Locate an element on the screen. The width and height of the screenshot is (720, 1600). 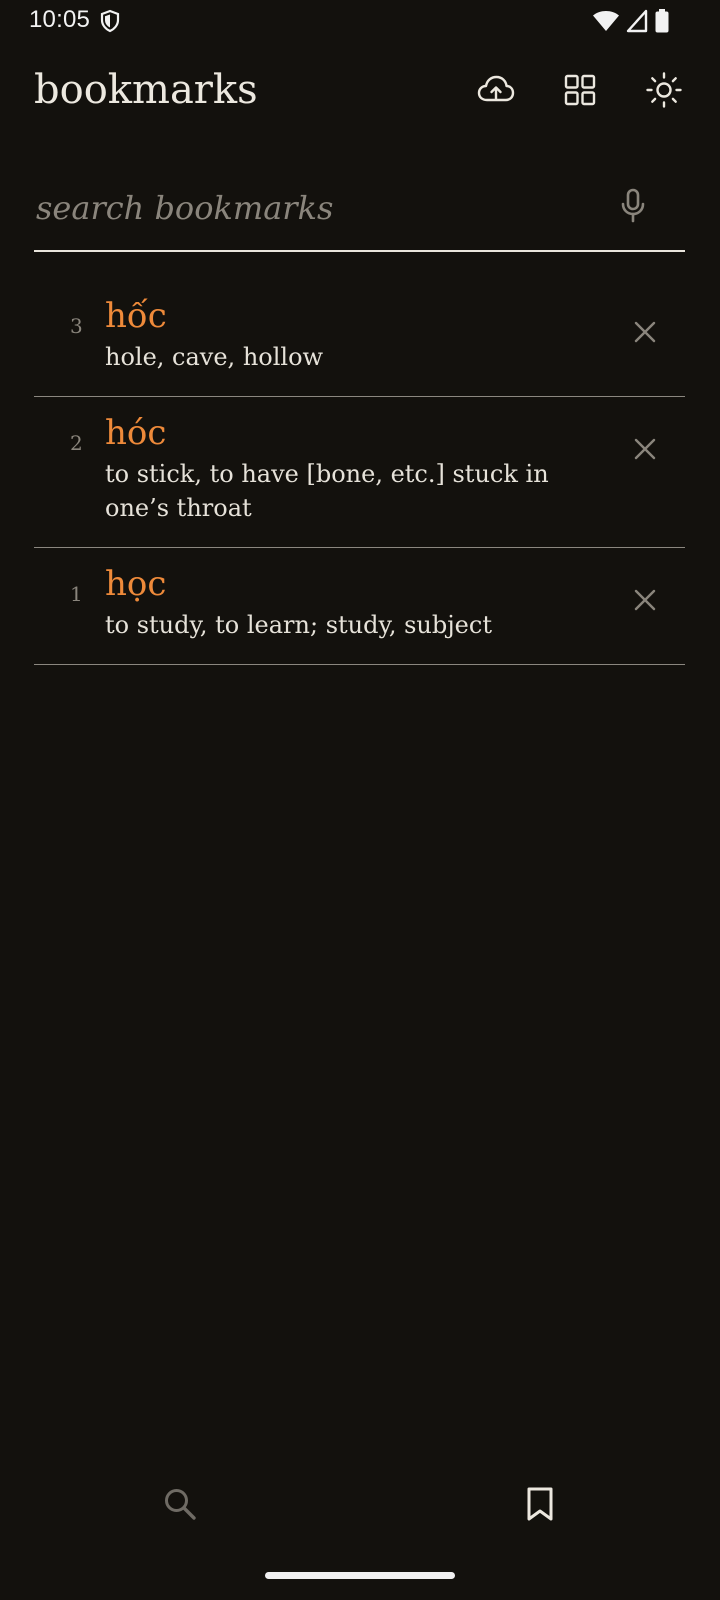
bookmark-word: hóc is located at coordinates (136, 433).